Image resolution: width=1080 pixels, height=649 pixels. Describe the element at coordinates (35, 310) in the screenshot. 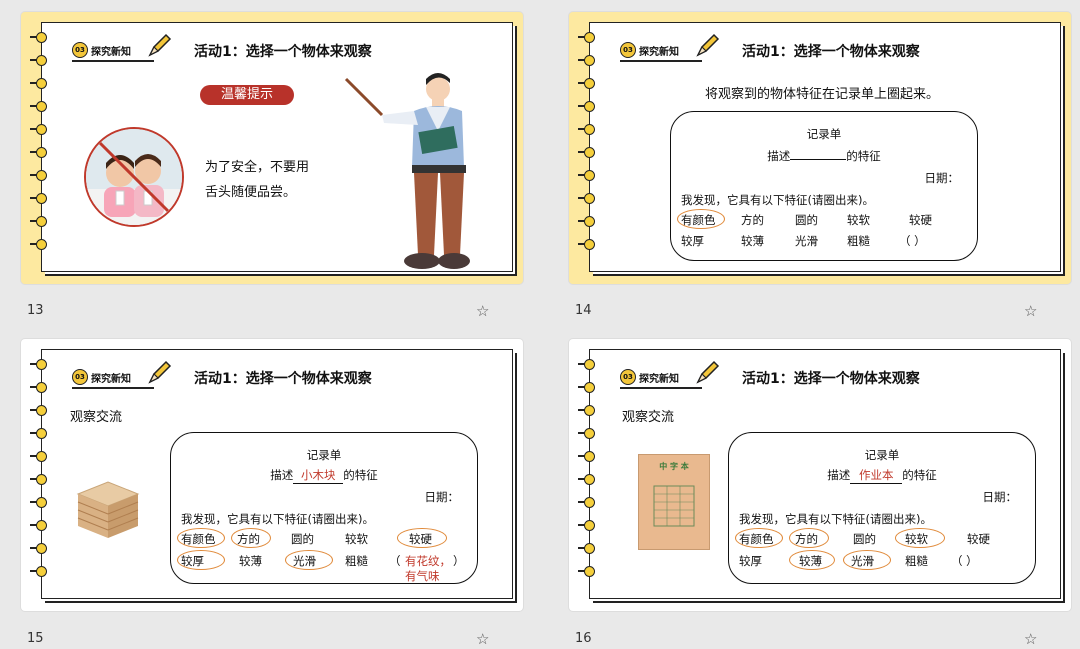

I see `slide-number: 13` at that location.